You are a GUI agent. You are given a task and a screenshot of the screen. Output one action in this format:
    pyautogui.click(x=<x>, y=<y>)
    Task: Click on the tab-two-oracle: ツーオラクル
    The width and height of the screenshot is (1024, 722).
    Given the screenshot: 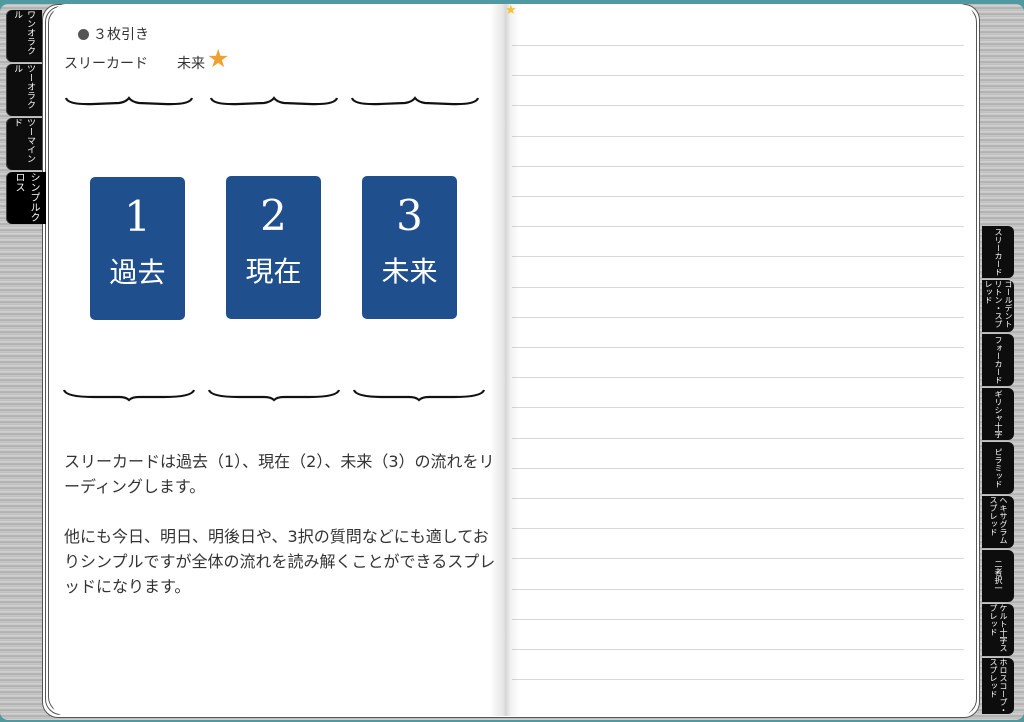 What is the action you would take?
    pyautogui.click(x=24, y=90)
    